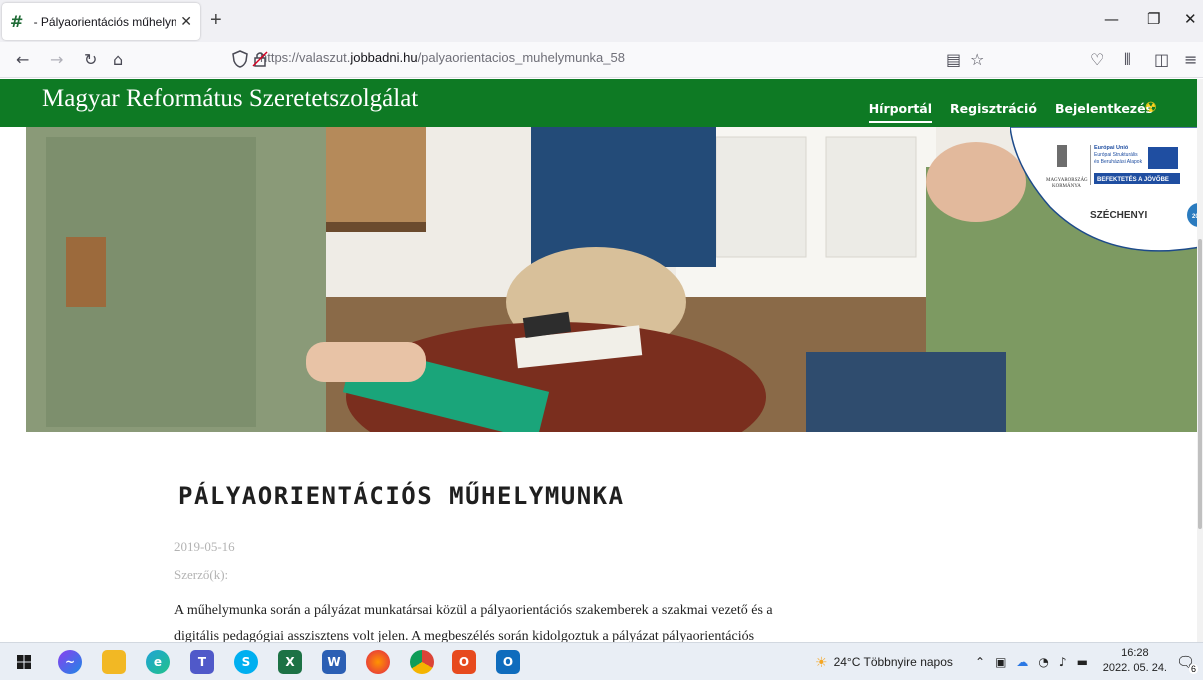  What do you see at coordinates (186, 21) in the screenshot?
I see `tab-close-icon: ✕` at bounding box center [186, 21].